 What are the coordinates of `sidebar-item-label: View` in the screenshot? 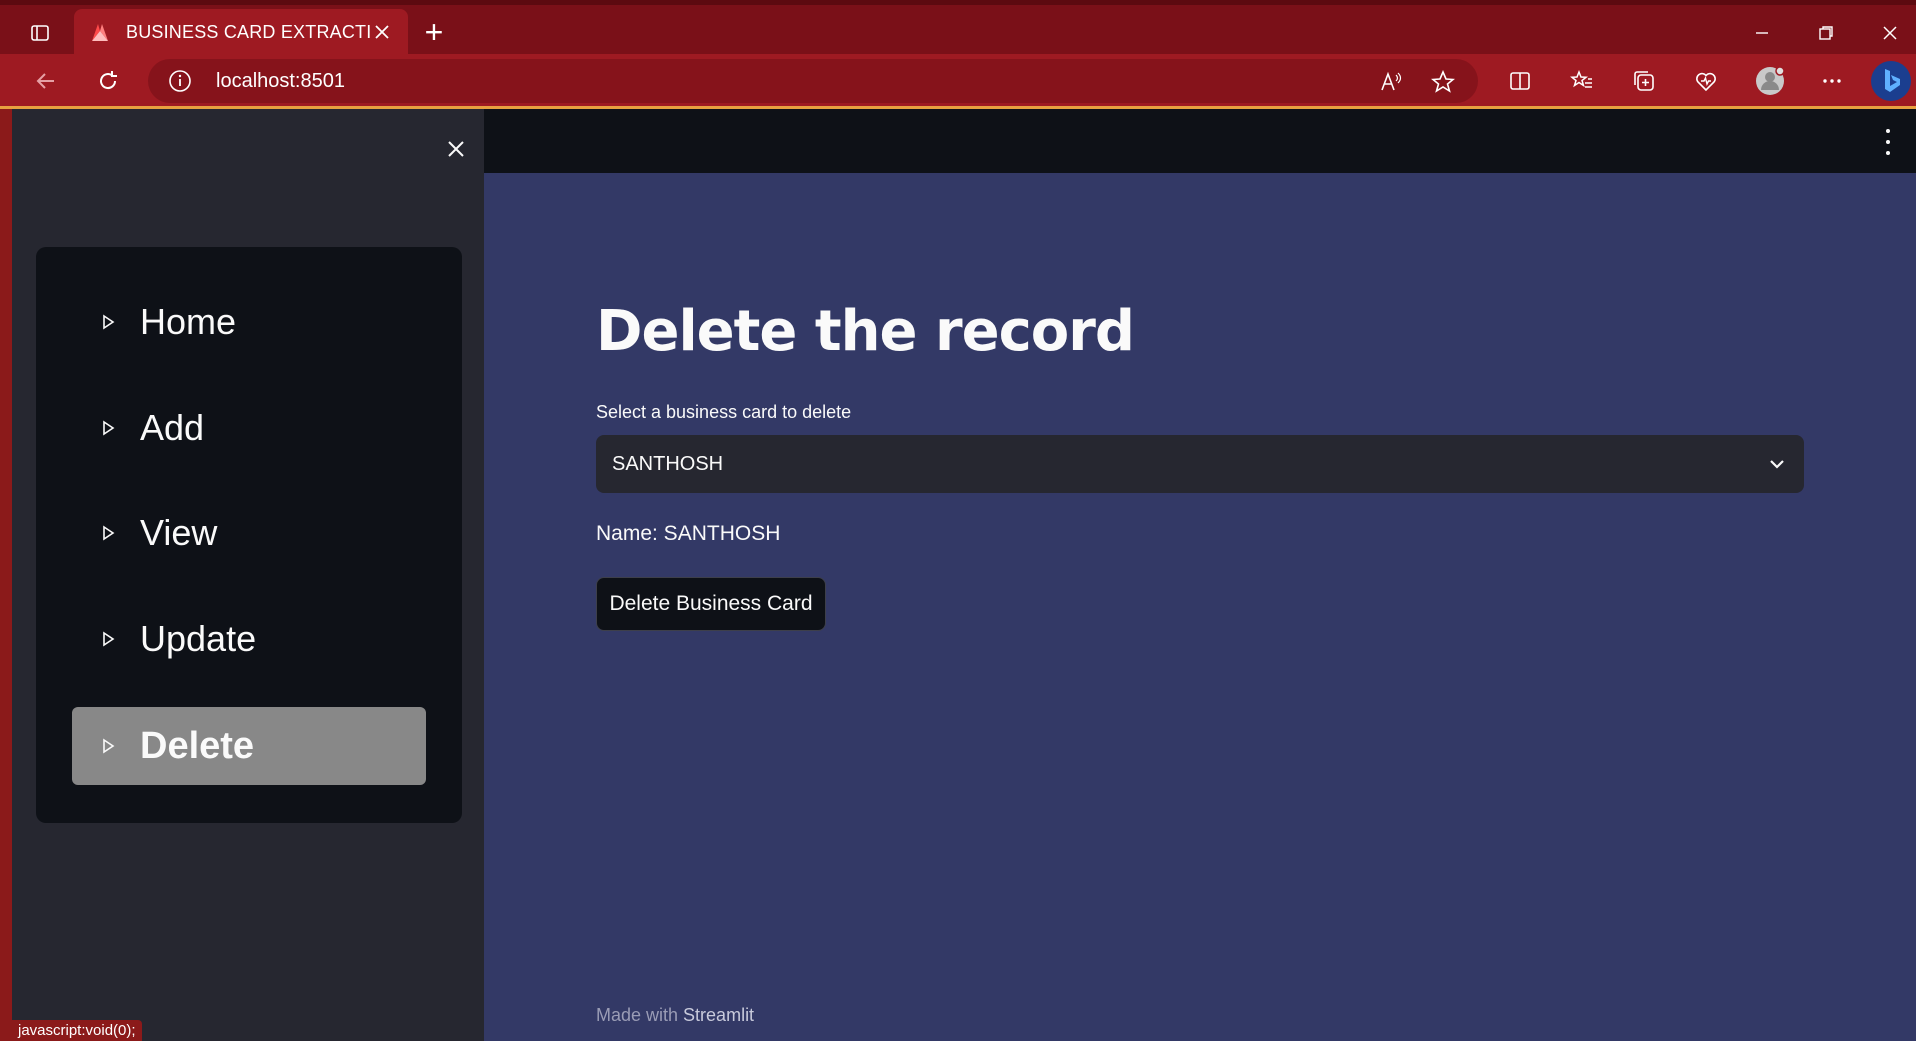 It's located at (179, 532).